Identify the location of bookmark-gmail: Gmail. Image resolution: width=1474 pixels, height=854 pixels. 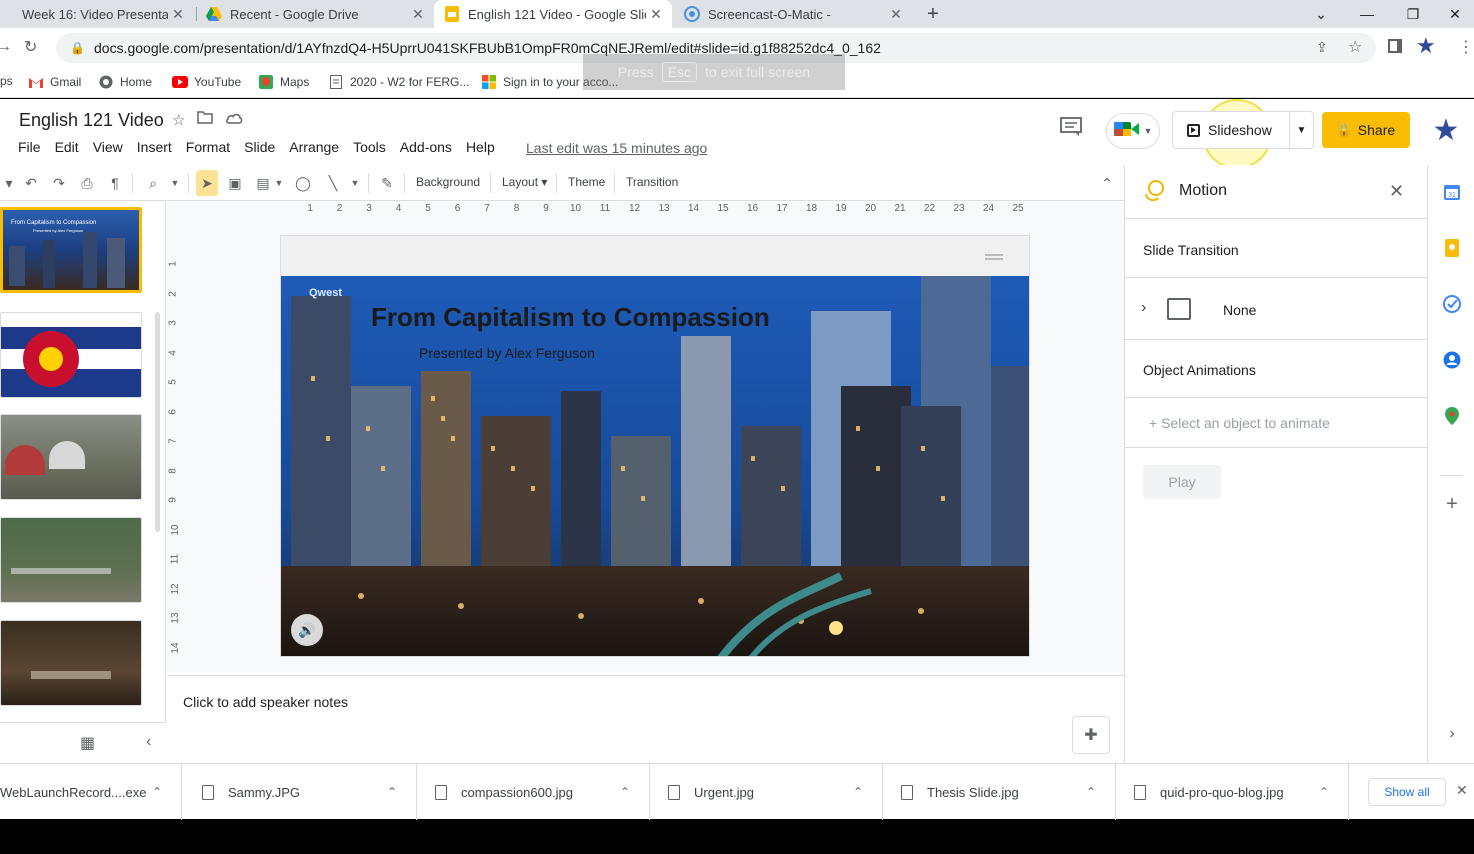
(54, 82).